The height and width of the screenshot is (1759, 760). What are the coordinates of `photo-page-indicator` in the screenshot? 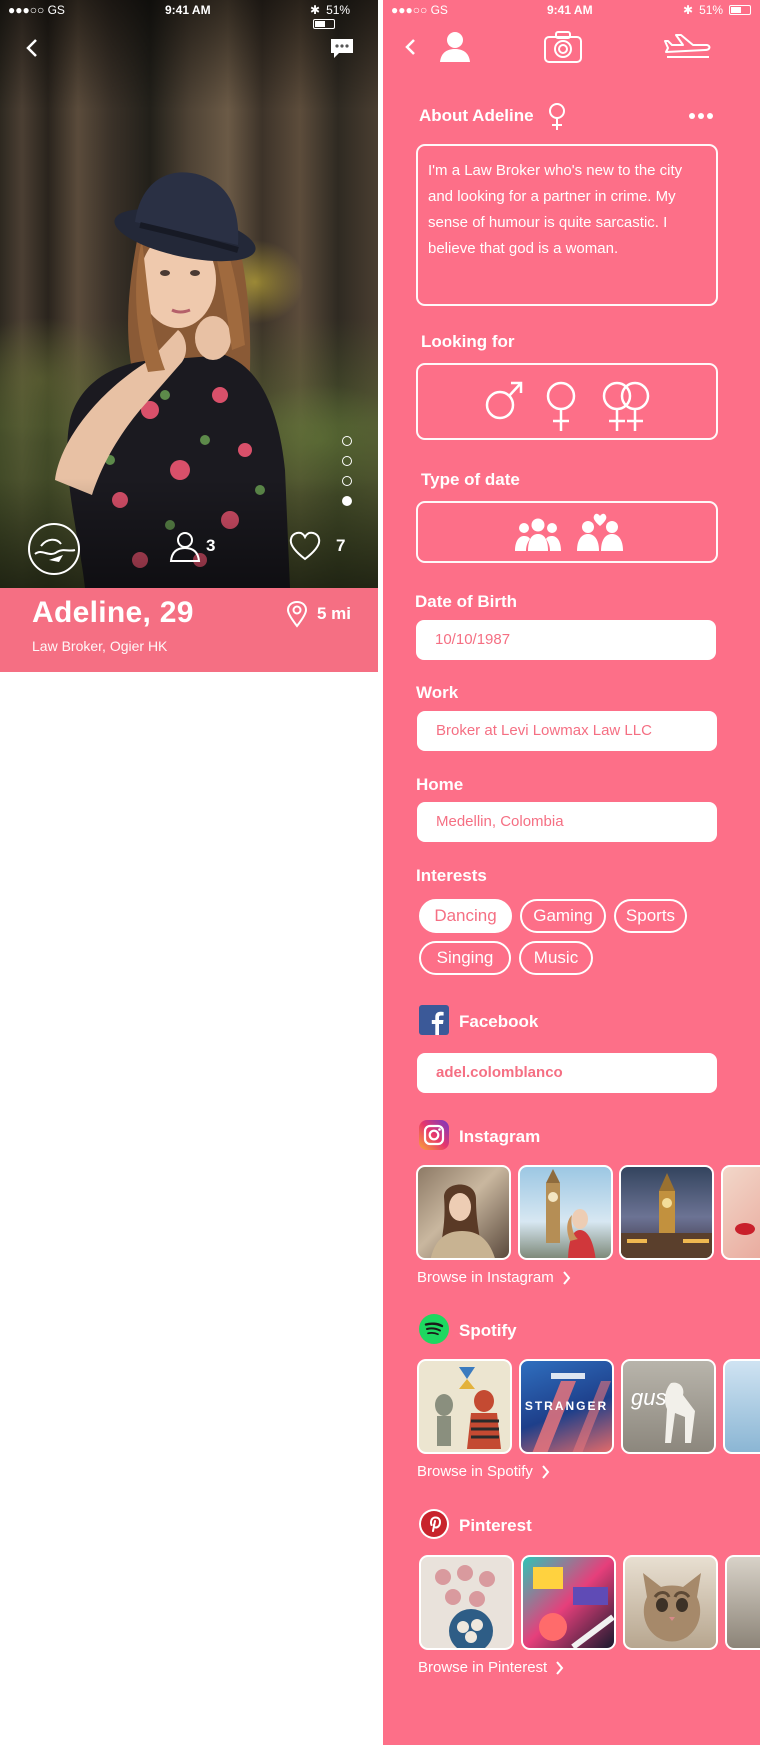 It's located at (347, 476).